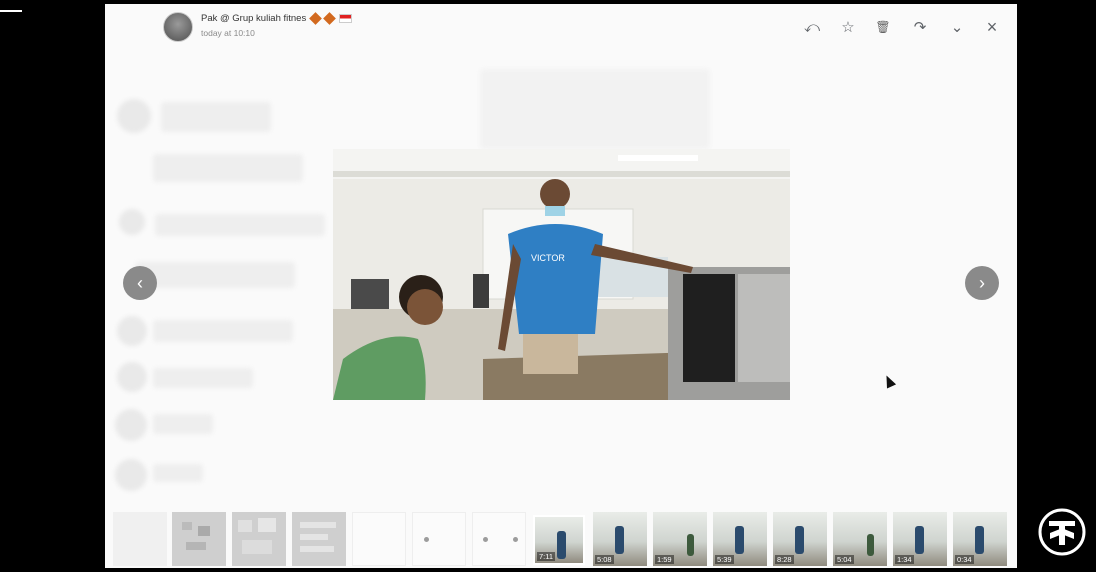 This screenshot has height=572, width=1096. I want to click on flag-icon, so click(346, 18).